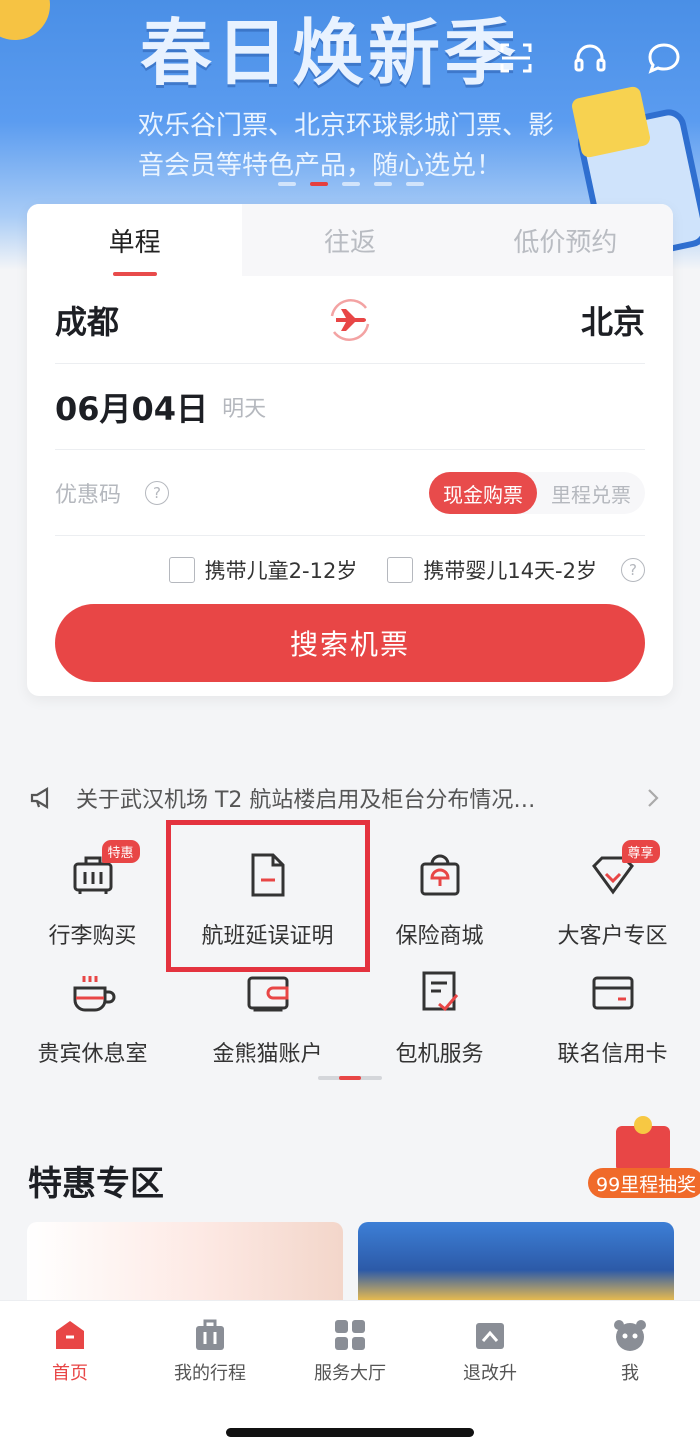 The image size is (700, 1449). What do you see at coordinates (644, 1183) in the screenshot?
I see `lottery-label: 99里程抽奖` at bounding box center [644, 1183].